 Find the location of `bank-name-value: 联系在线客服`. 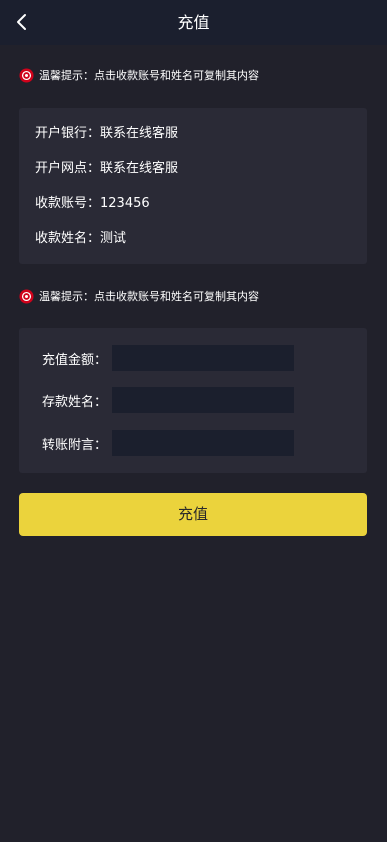

bank-name-value: 联系在线客服 is located at coordinates (139, 133).